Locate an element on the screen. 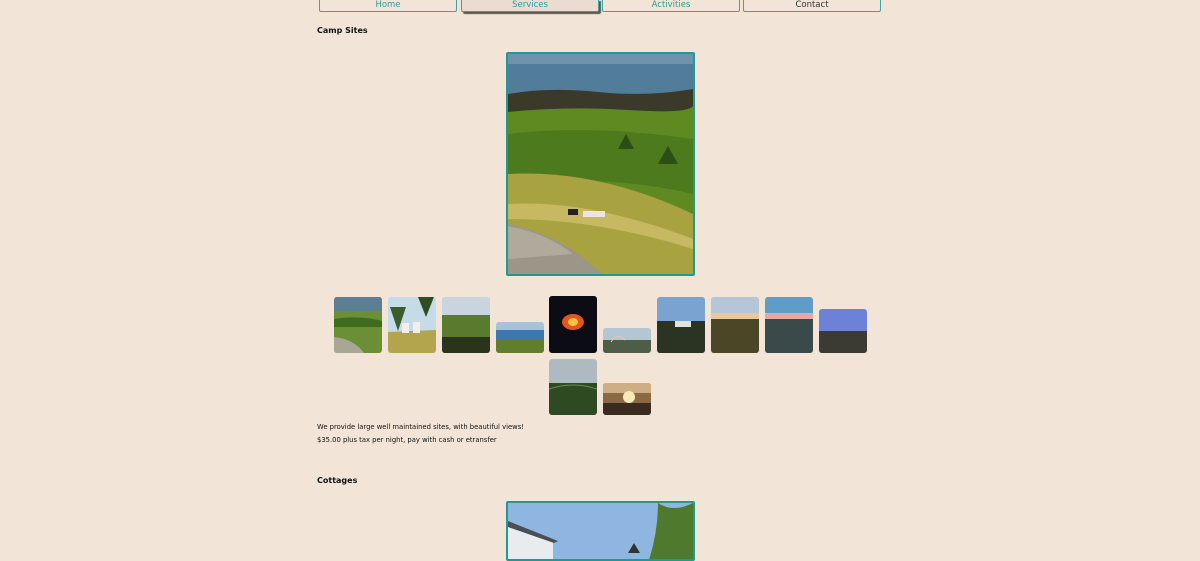 This screenshot has height=561, width=1200. main-photo-image is located at coordinates (600, 164).